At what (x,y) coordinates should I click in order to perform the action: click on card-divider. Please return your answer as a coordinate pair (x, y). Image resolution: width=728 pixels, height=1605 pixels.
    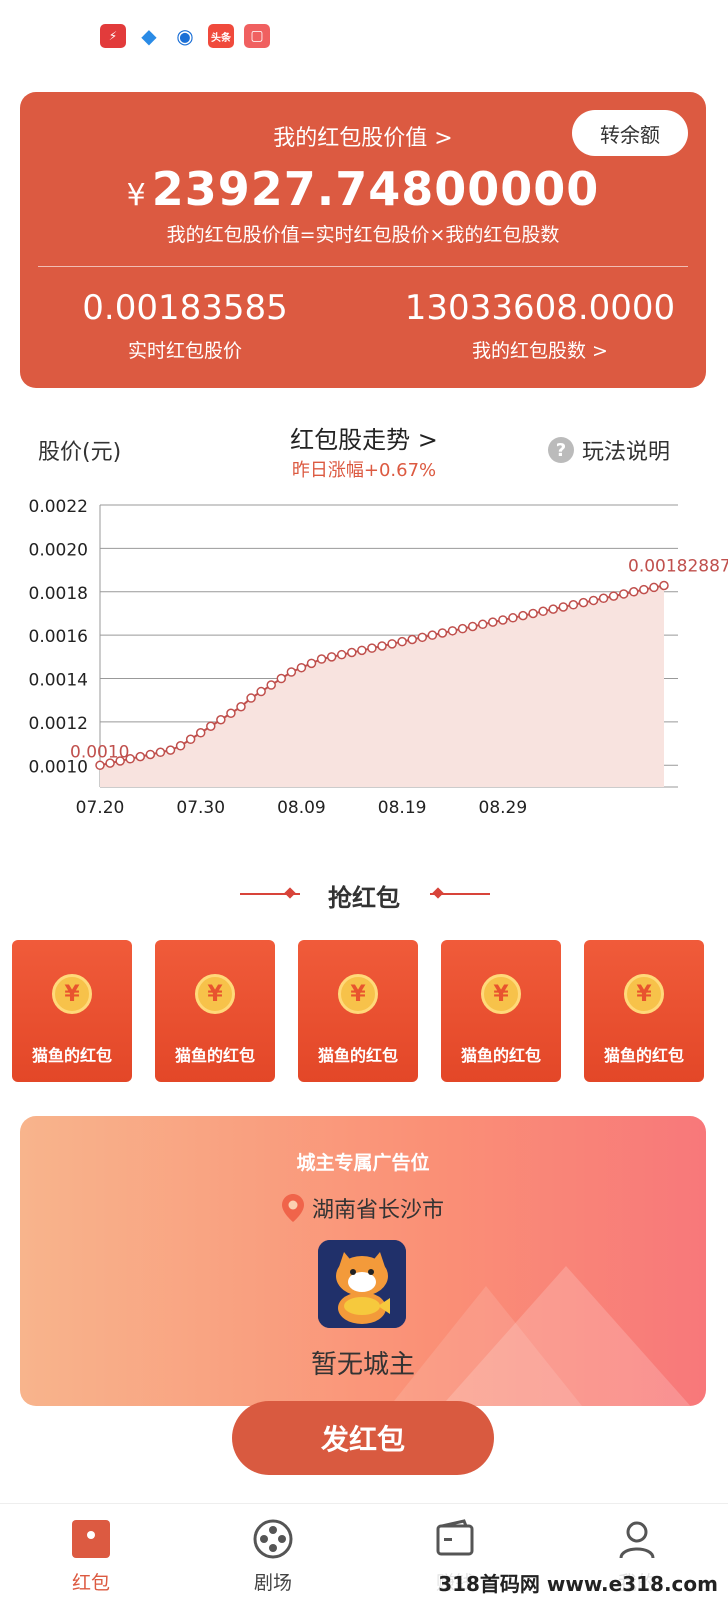
    Looking at the image, I should click on (363, 266).